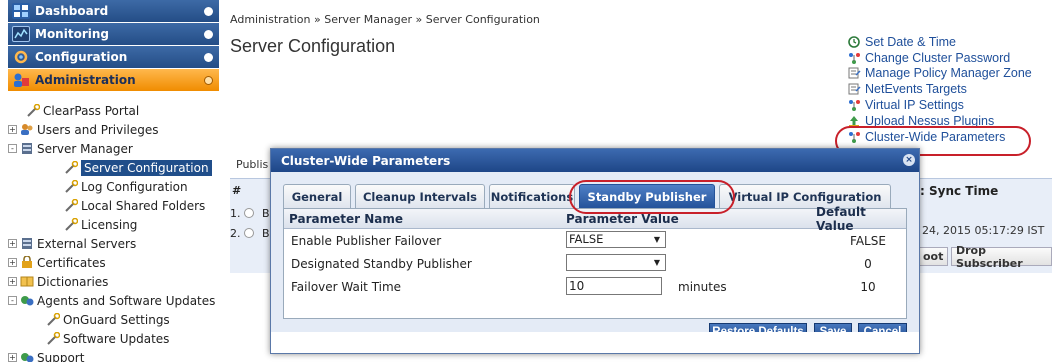 This screenshot has height=362, width=1052. What do you see at coordinates (21, 34) in the screenshot?
I see `monitoring-icon` at bounding box center [21, 34].